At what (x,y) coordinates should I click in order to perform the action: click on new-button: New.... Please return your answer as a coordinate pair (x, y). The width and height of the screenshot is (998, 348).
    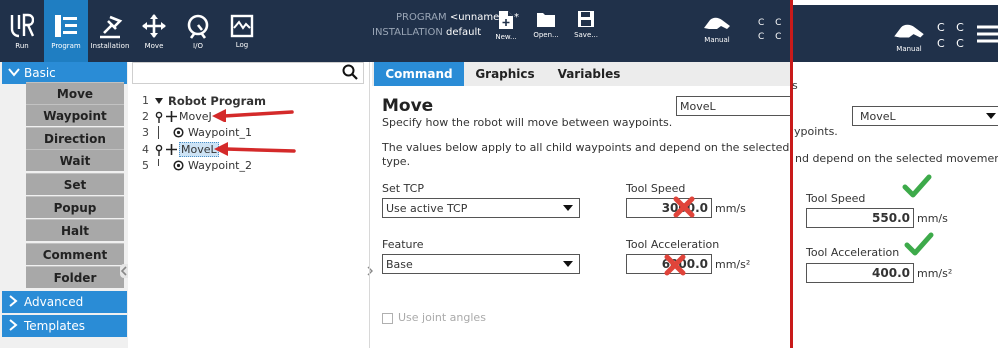
    Looking at the image, I should click on (506, 25).